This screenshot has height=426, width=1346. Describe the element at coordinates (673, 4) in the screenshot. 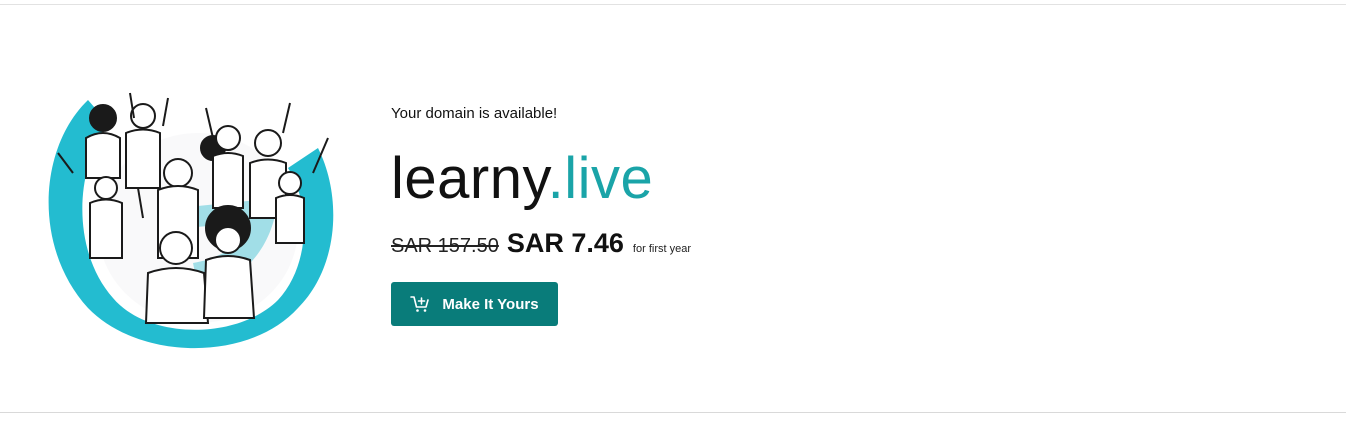

I see `top-divider` at that location.